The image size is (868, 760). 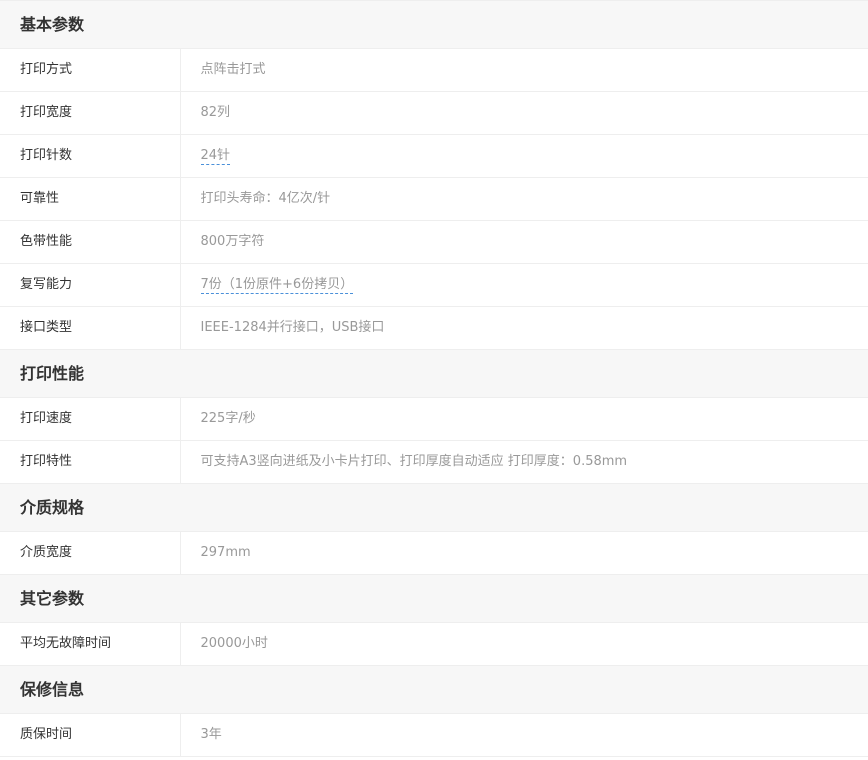 What do you see at coordinates (232, 241) in the screenshot?
I see `spec-value: 800万字符` at bounding box center [232, 241].